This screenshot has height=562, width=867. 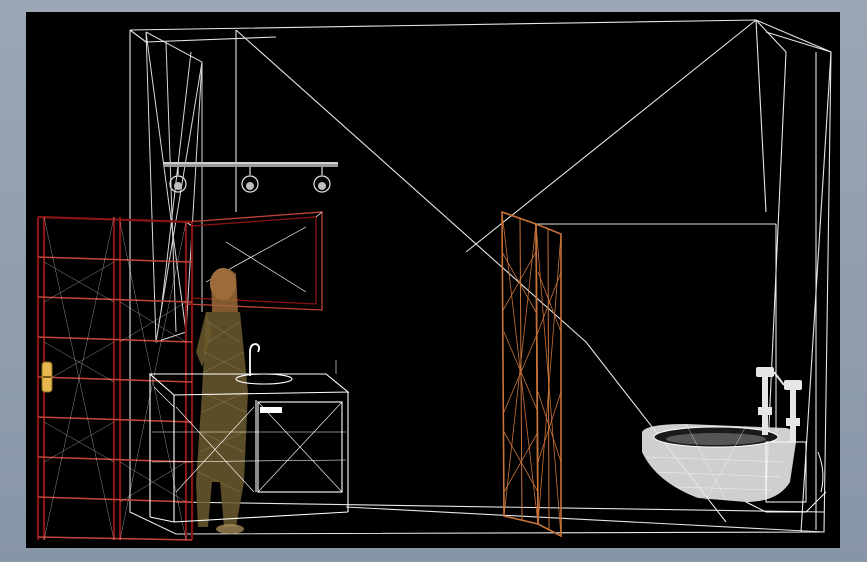 What do you see at coordinates (531, 374) in the screenshot?
I see `partition-screen-icon` at bounding box center [531, 374].